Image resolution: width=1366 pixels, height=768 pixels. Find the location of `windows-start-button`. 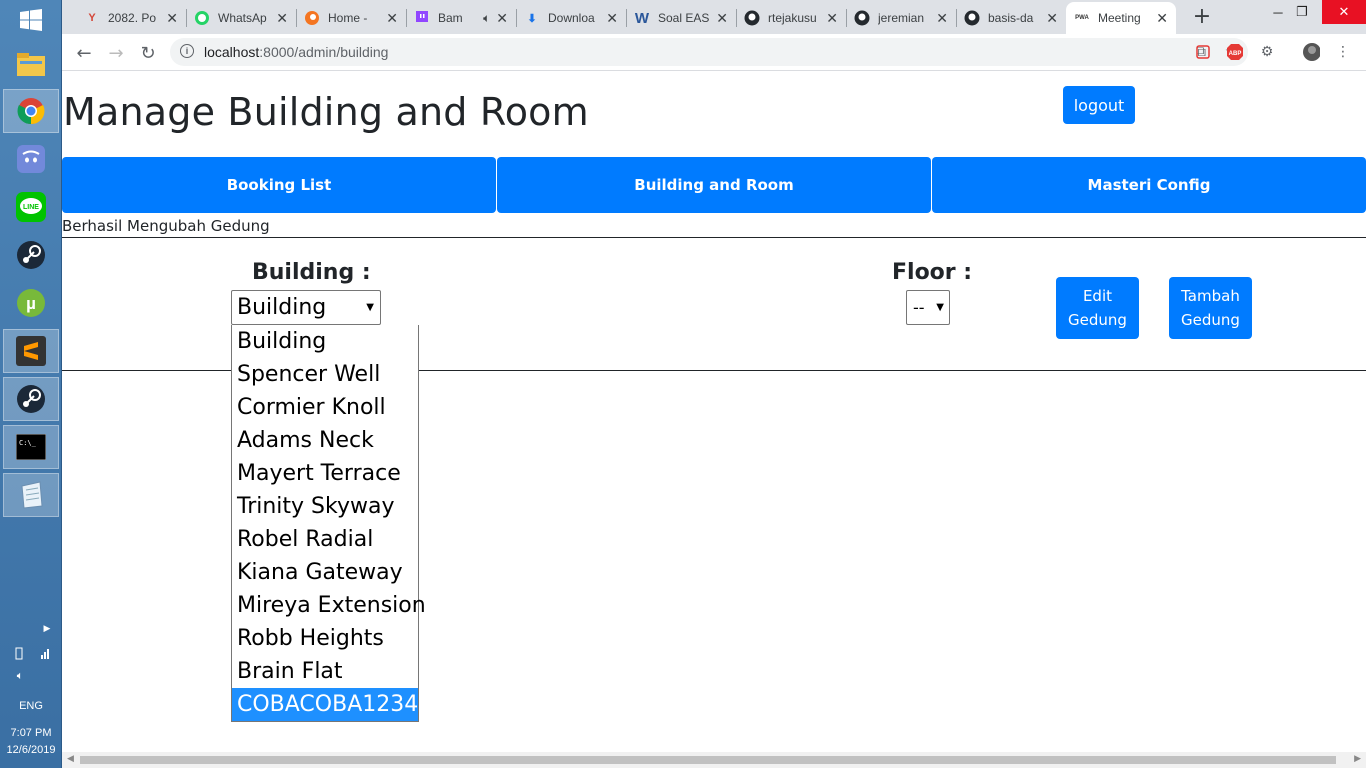

windows-start-button is located at coordinates (31, 20).